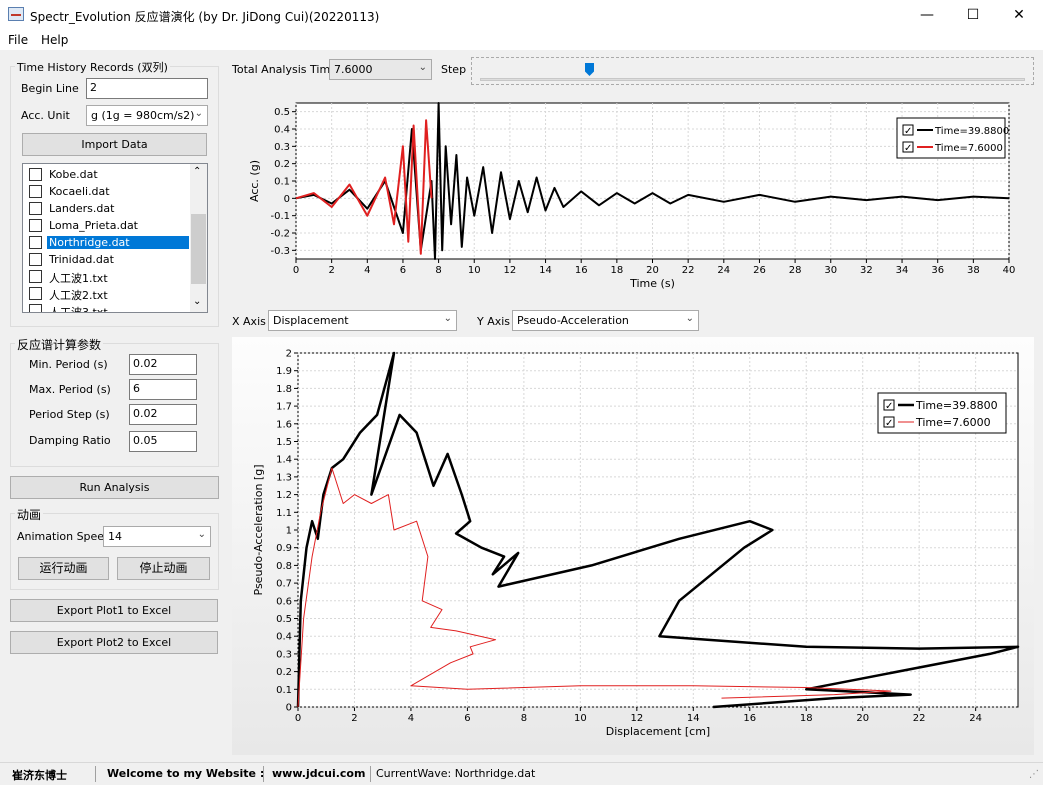 The image size is (1043, 785). Describe the element at coordinates (318, 773) in the screenshot. I see `status-website-link: www.jdcui.com` at that location.